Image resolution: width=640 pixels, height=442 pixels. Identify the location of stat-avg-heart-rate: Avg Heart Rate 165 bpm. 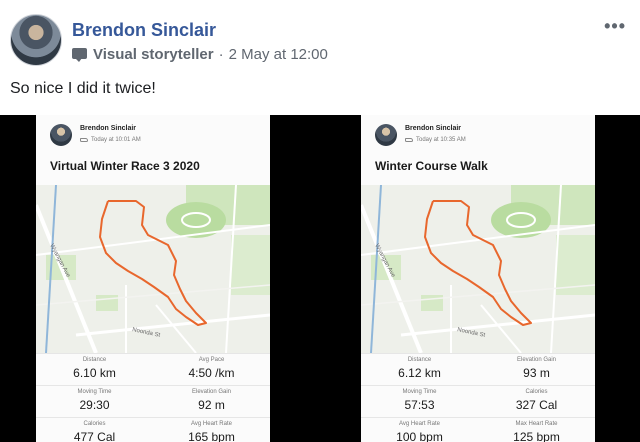
(211, 431).